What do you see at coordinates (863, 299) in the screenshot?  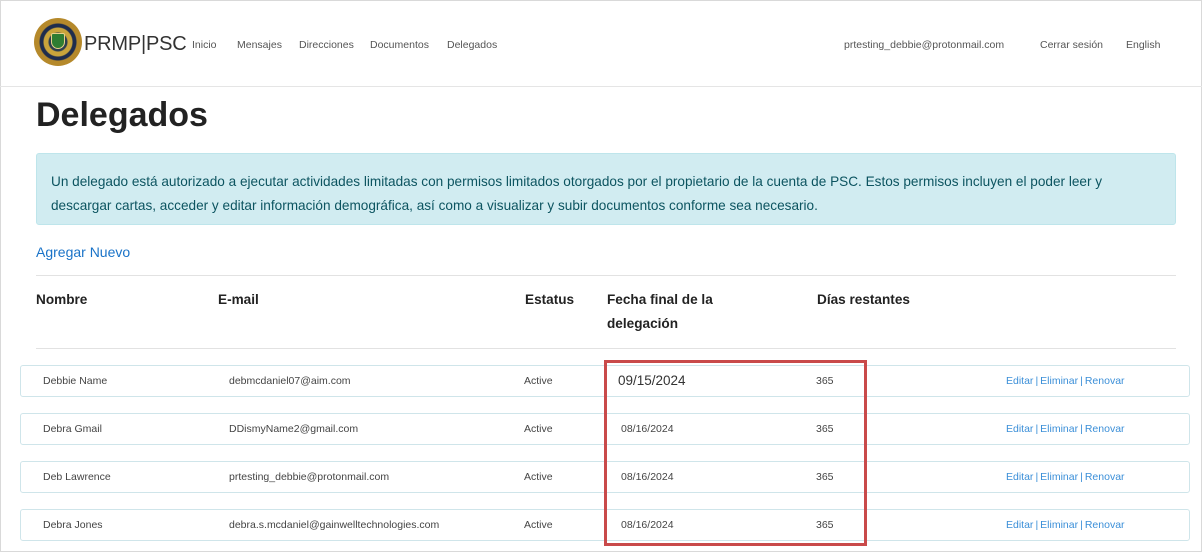 I see `header-days-remaining: Días restantes` at bounding box center [863, 299].